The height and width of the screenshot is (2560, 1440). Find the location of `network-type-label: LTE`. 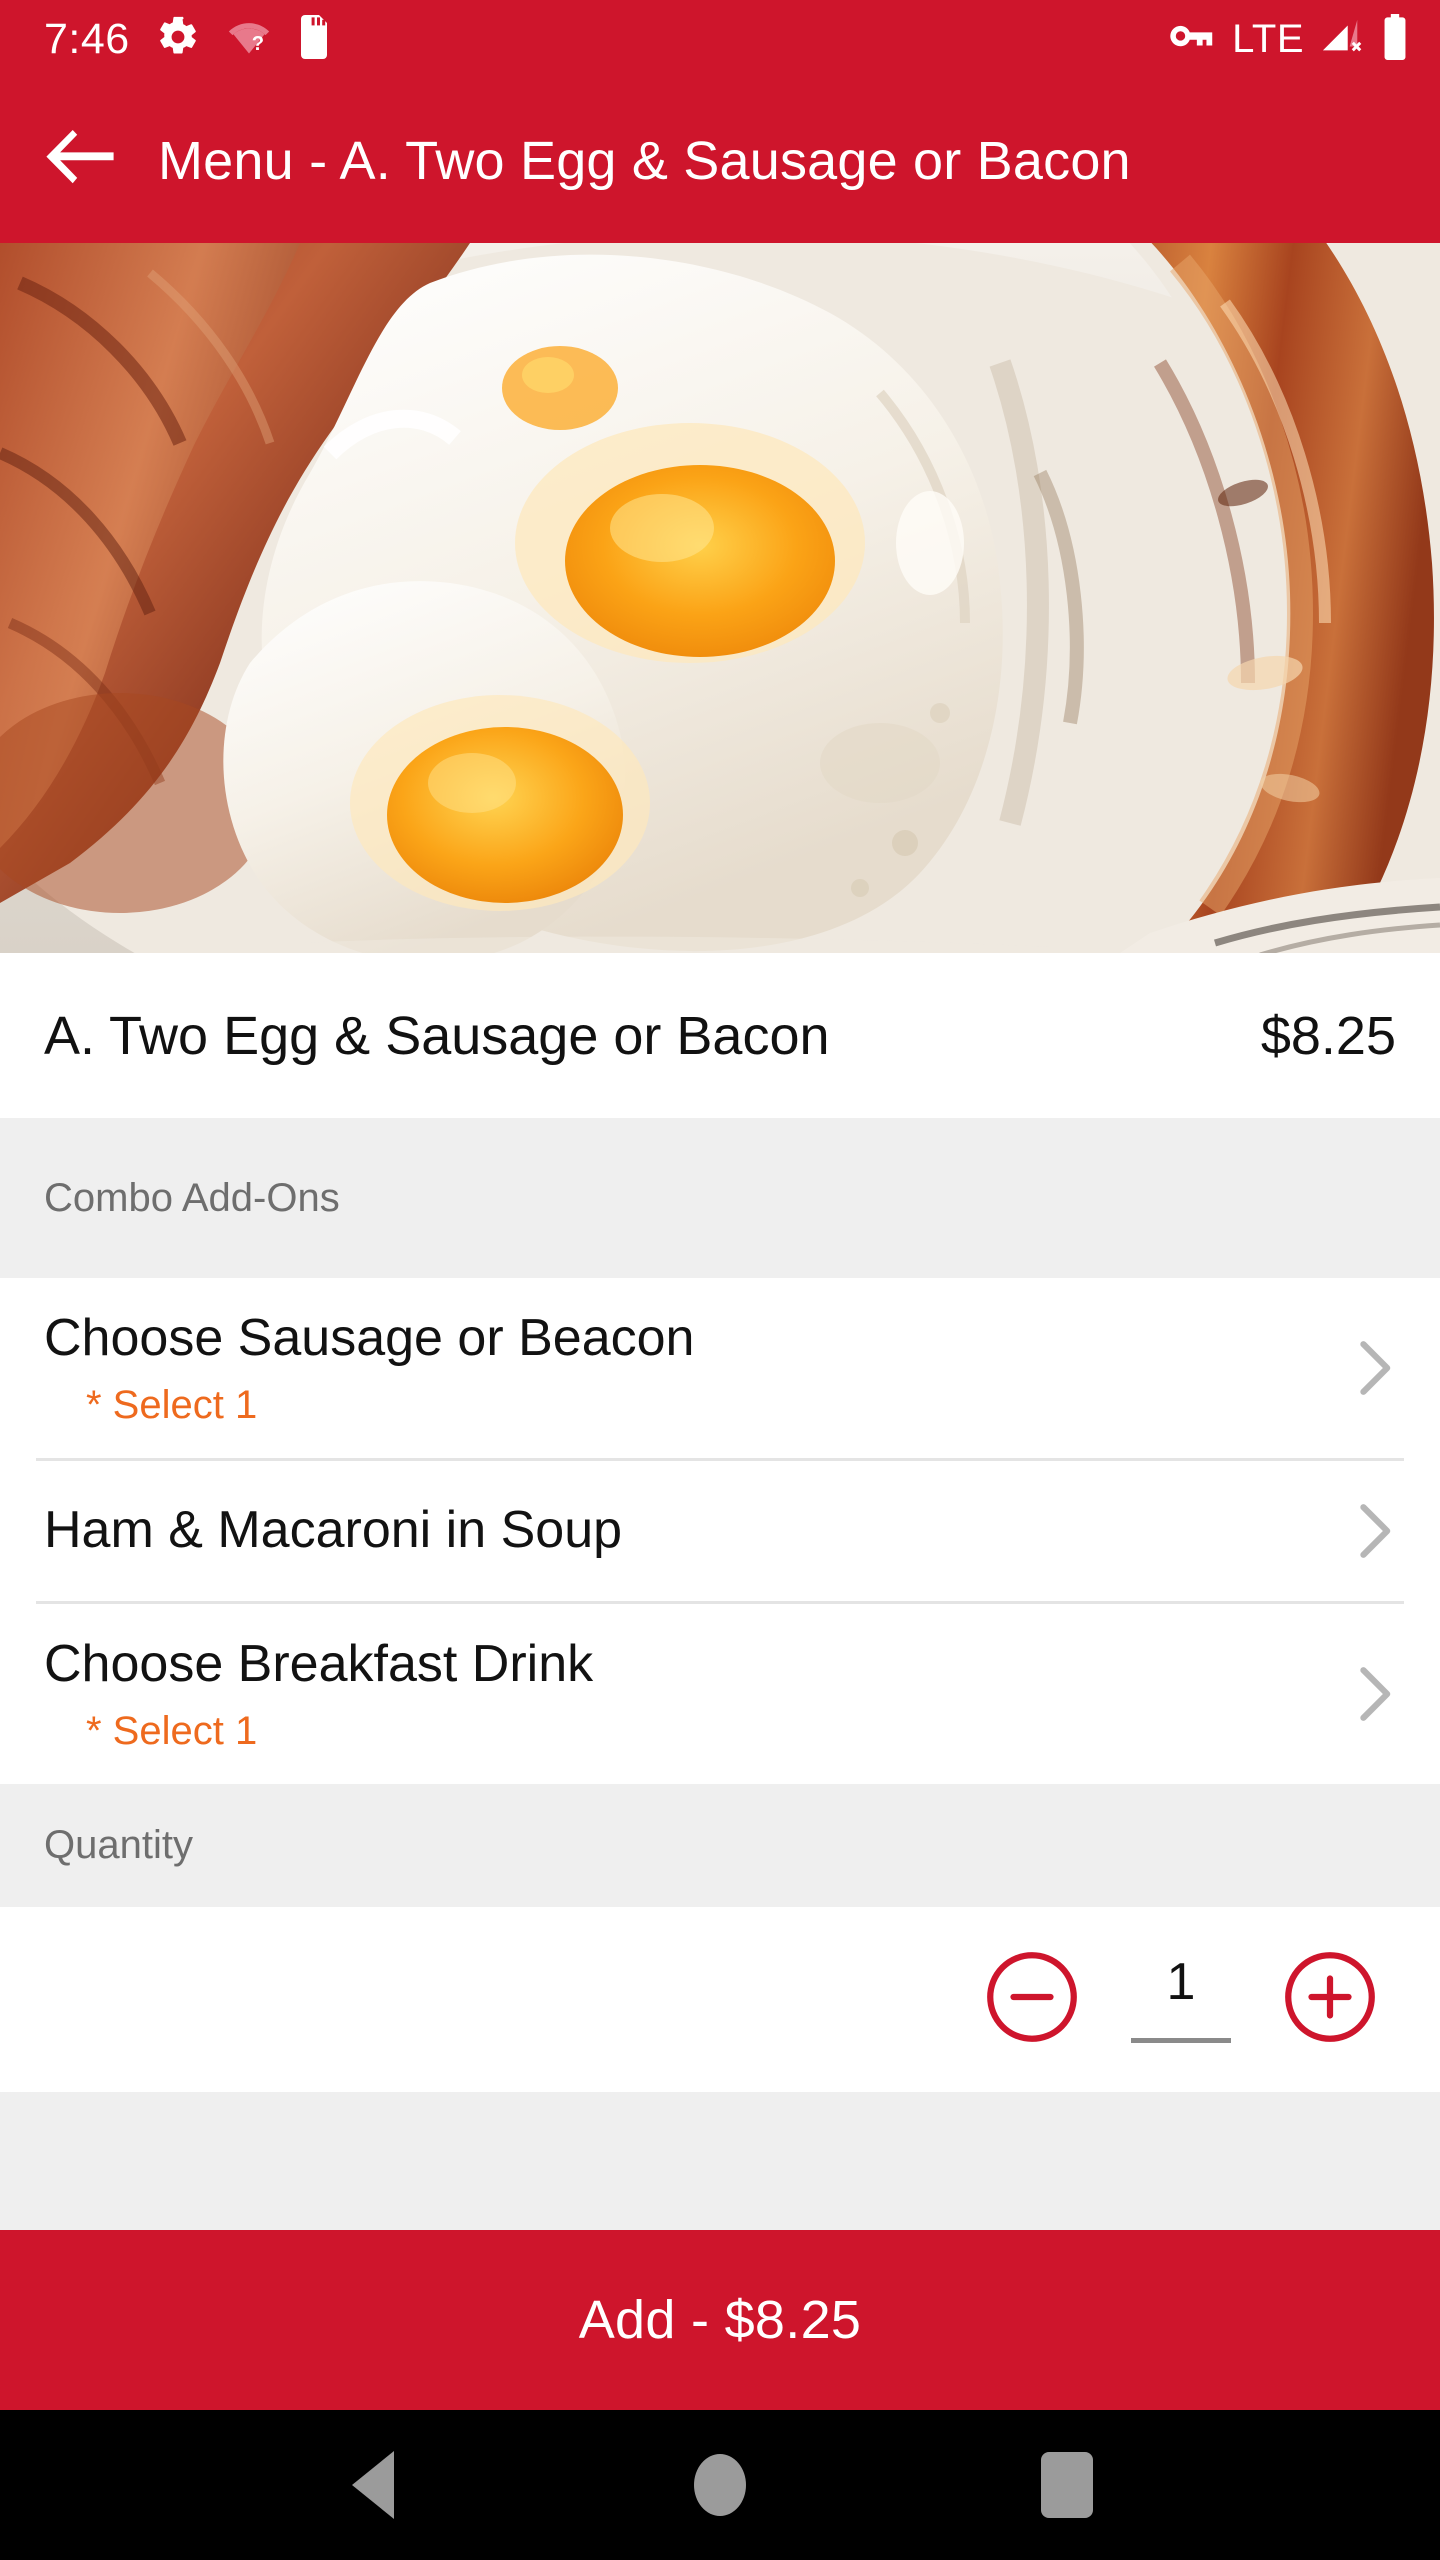

network-type-label: LTE is located at coordinates (1268, 38).